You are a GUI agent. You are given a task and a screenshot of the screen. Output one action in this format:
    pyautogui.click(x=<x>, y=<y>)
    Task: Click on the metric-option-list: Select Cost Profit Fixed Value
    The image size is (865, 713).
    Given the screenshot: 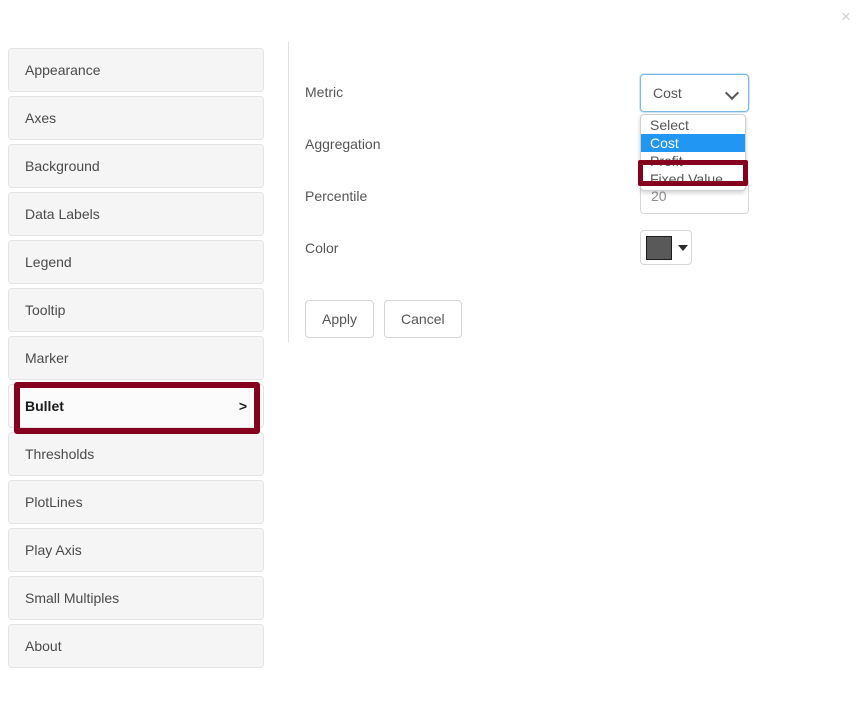 What is the action you would take?
    pyautogui.click(x=693, y=152)
    